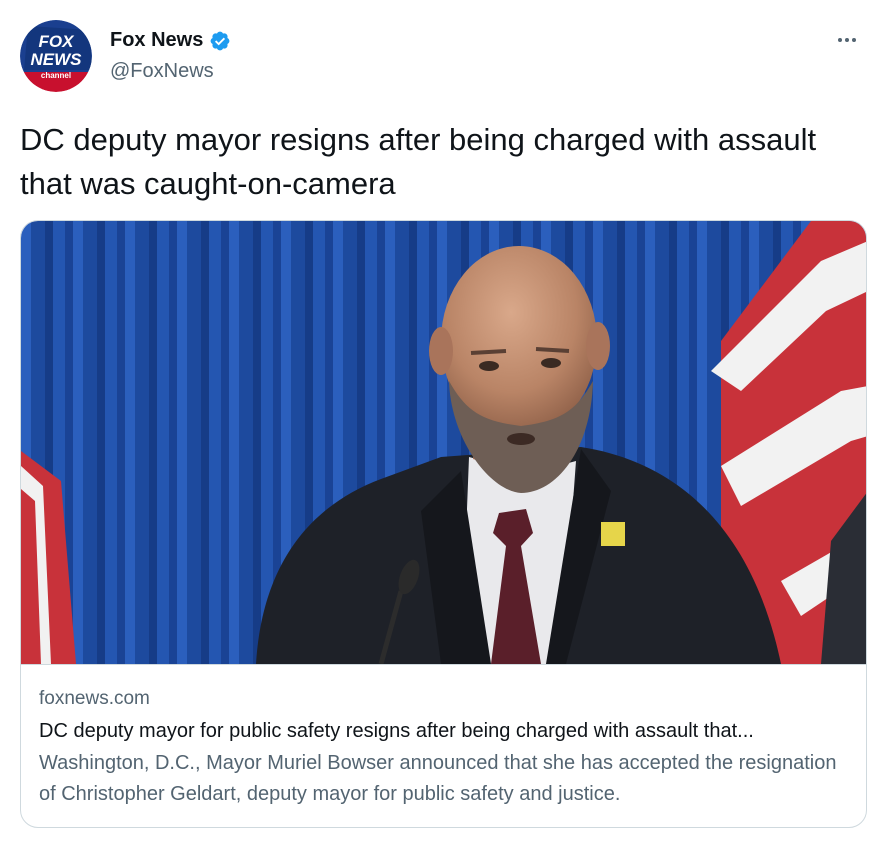 The image size is (882, 844). Describe the element at coordinates (847, 40) in the screenshot. I see `more-horizontal-icon` at that location.